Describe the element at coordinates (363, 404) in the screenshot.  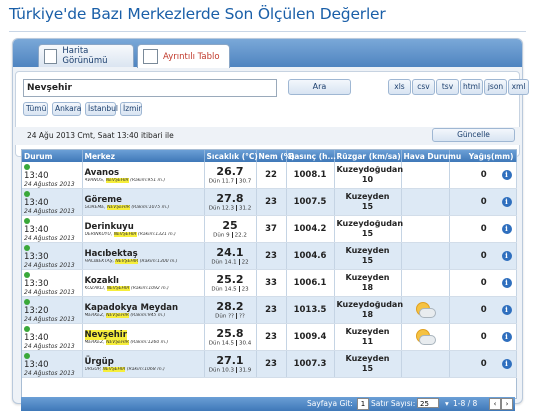
I see `page-input: 1` at that location.